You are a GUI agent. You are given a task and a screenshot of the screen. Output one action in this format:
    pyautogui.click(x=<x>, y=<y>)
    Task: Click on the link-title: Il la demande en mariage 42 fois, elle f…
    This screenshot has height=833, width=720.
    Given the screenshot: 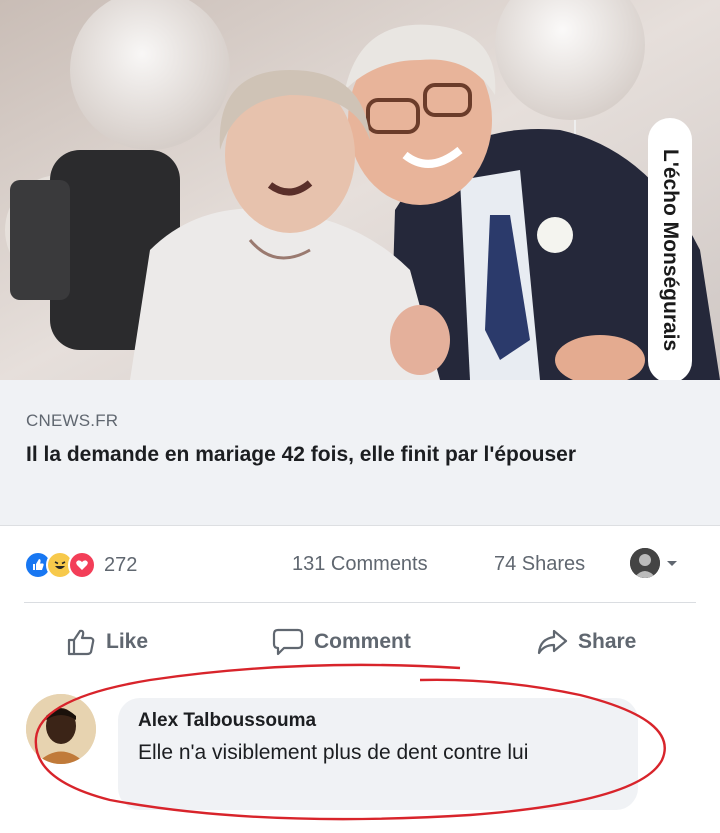 What is the action you would take?
    pyautogui.click(x=336, y=455)
    